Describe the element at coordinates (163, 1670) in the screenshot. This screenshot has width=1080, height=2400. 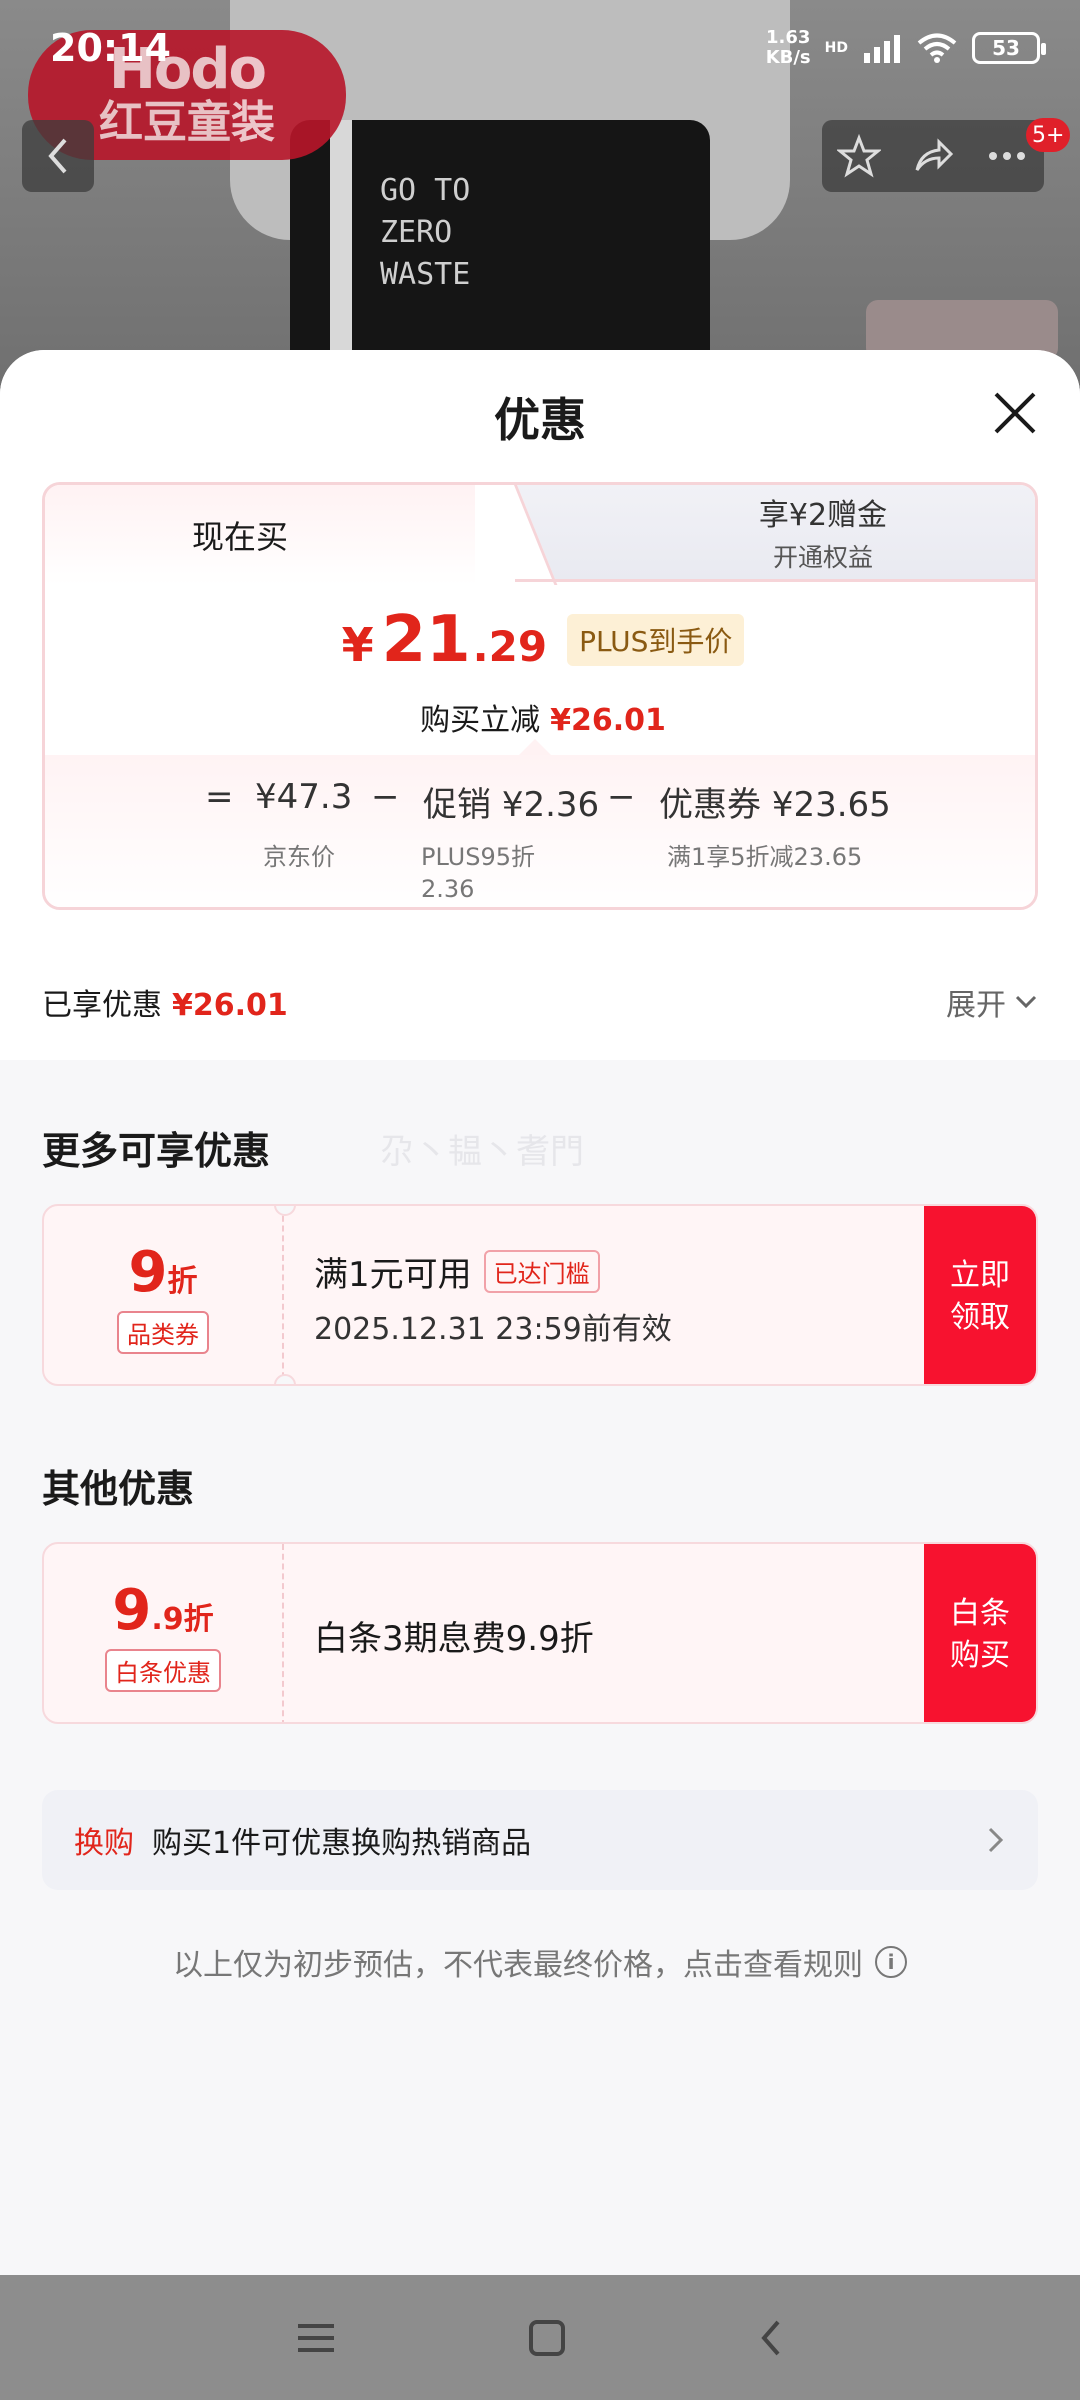
I see `coupon-type-tag: 白条优惠` at that location.